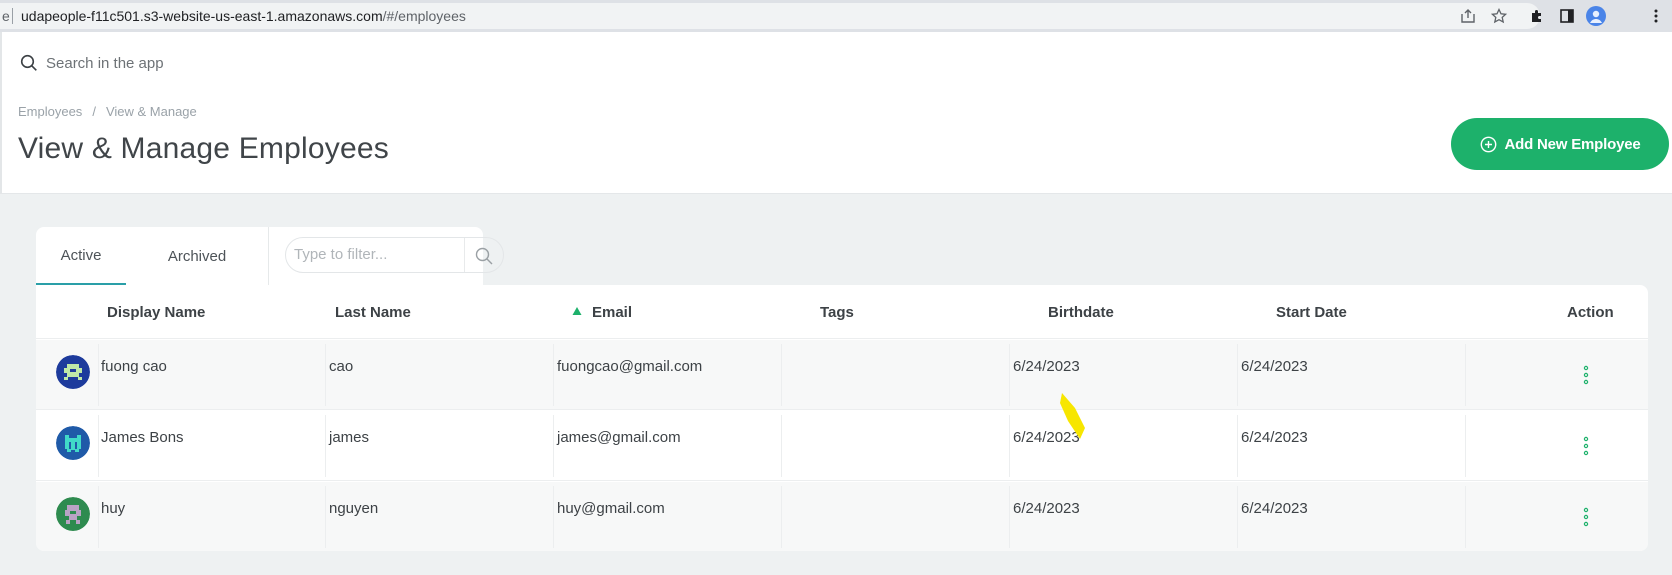 The height and width of the screenshot is (575, 1672). What do you see at coordinates (113, 508) in the screenshot?
I see `cell-display-name: huy` at bounding box center [113, 508].